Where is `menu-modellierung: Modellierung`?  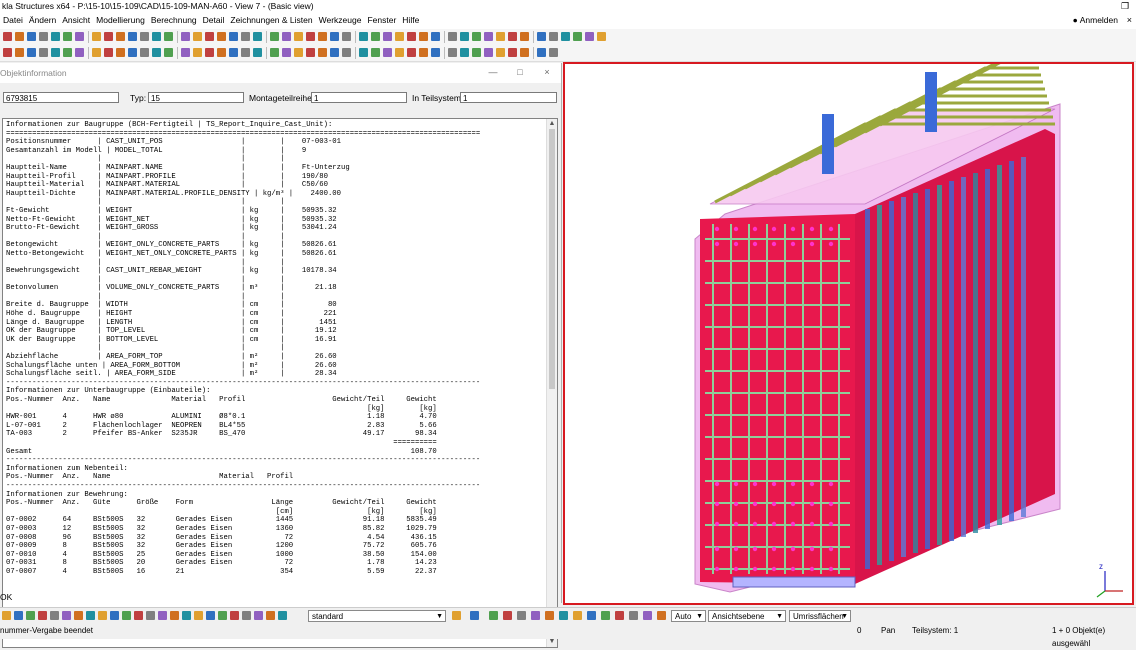 menu-modellierung: Modellierung is located at coordinates (120, 20).